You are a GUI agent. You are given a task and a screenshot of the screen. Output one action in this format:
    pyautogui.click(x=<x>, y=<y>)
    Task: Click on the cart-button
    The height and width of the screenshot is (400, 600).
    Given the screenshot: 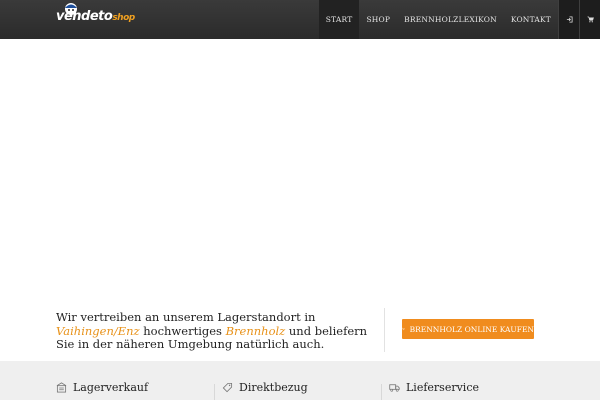 What is the action you would take?
    pyautogui.click(x=589, y=19)
    